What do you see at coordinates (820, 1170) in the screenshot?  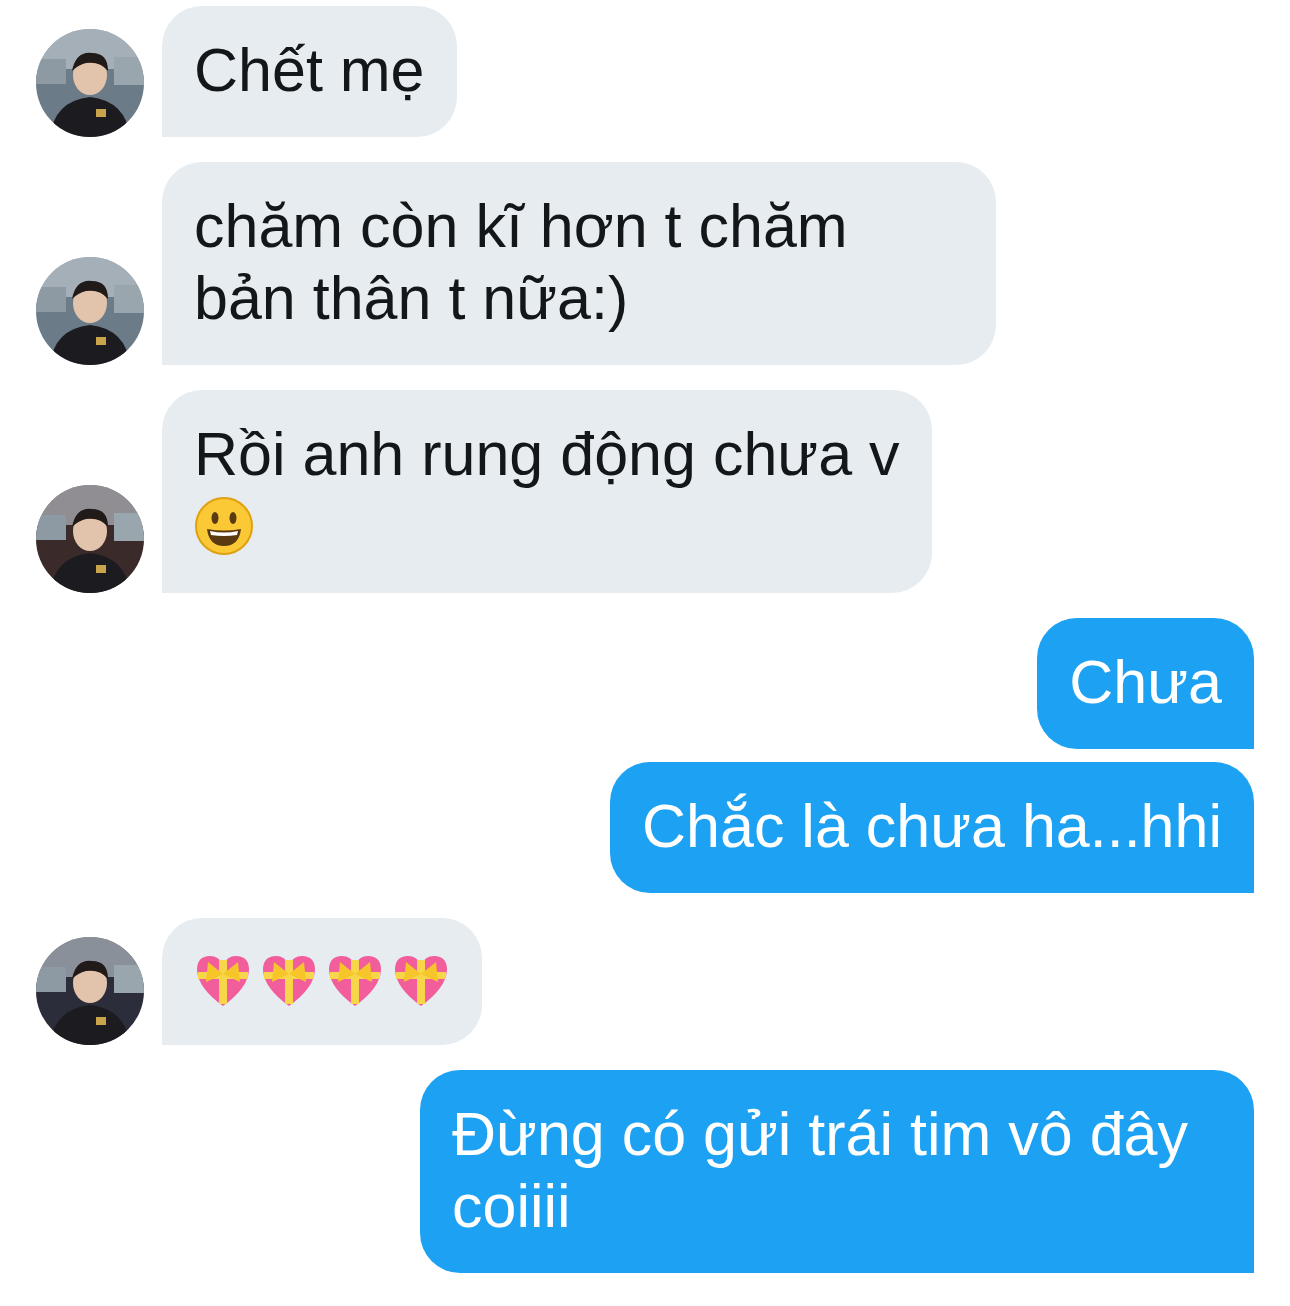 I see `message-text: Đừng có gửi trái tim vô đây coiiii` at bounding box center [820, 1170].